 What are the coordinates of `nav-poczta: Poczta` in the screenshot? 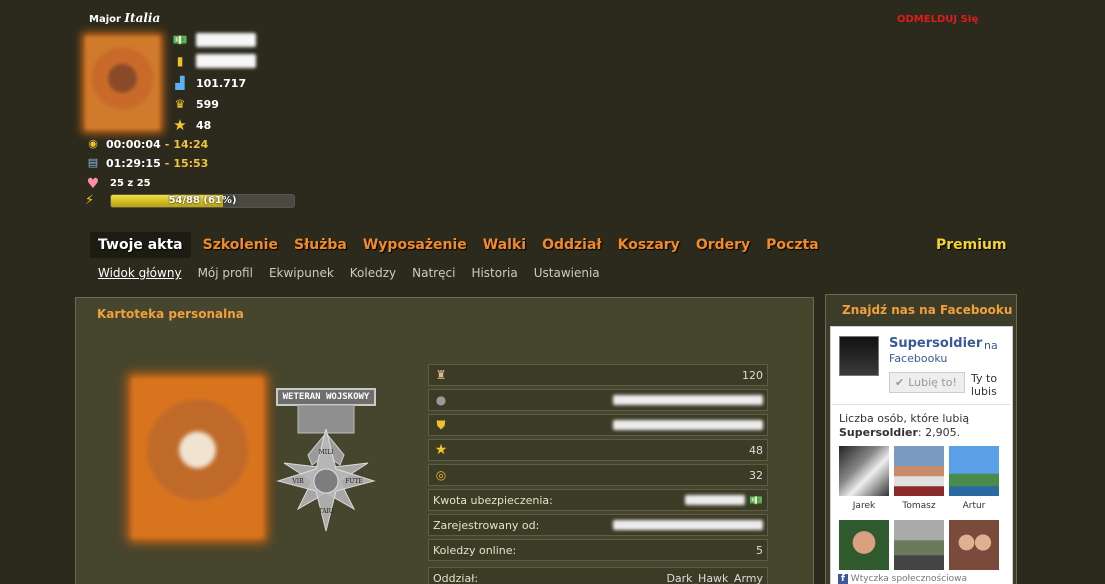 It's located at (792, 245).